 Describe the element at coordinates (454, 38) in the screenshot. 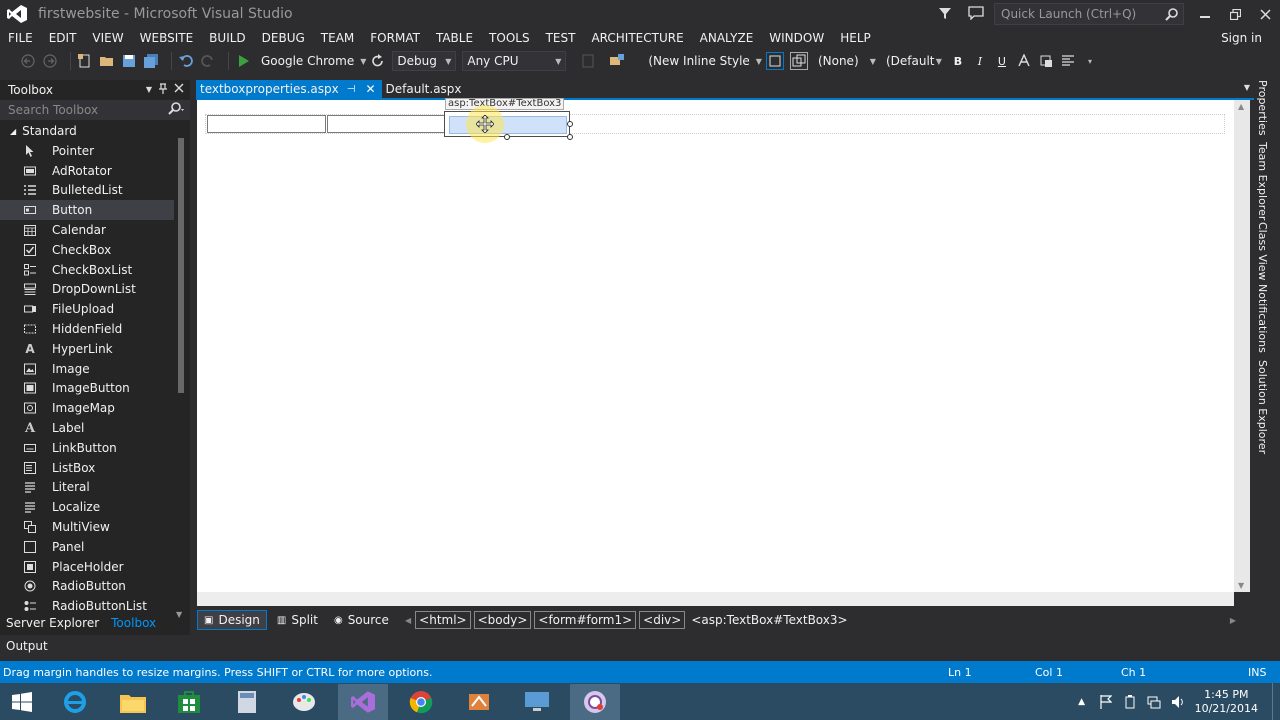

I see `menu-table: TABLE` at that location.